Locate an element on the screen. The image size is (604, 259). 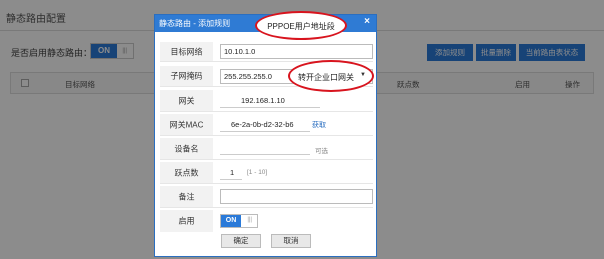
annotation-pppoe-text: PPPOE用户地址段 is located at coordinates (301, 26).